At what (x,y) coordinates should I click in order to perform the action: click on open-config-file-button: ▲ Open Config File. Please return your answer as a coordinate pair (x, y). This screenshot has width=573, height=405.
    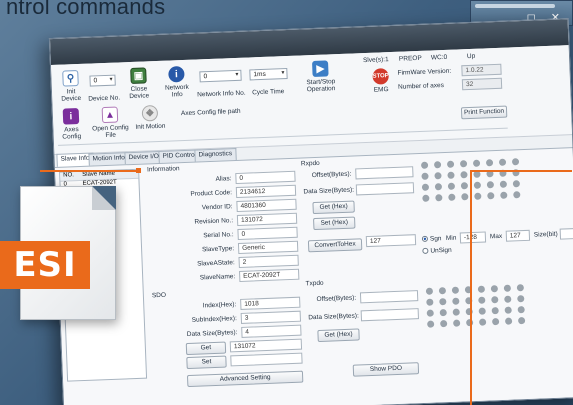
    Looking at the image, I should click on (110, 123).